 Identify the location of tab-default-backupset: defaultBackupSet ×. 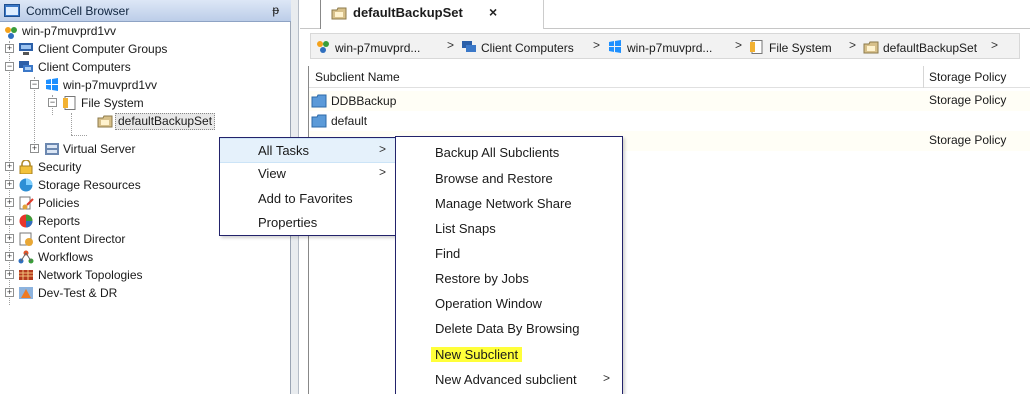
(432, 14).